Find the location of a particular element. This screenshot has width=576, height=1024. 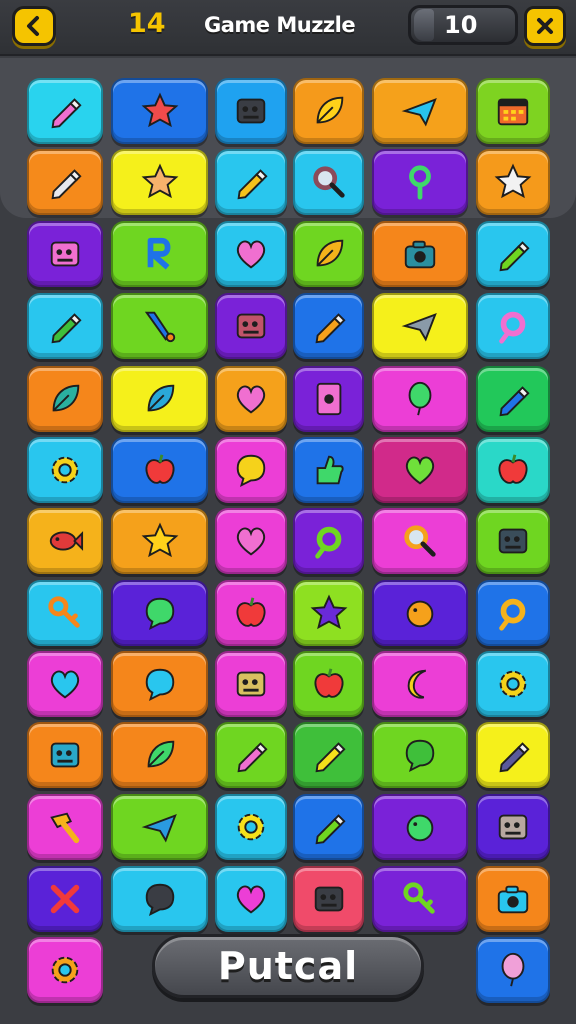

fish-icon is located at coordinates (66, 541).